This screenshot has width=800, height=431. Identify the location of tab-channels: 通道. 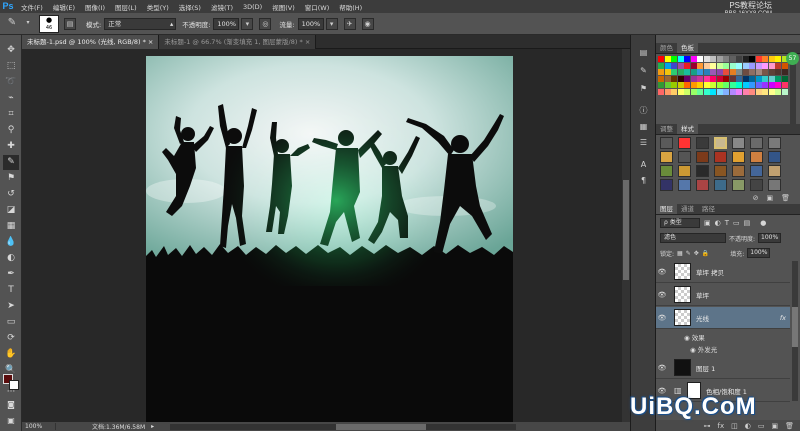
(687, 209).